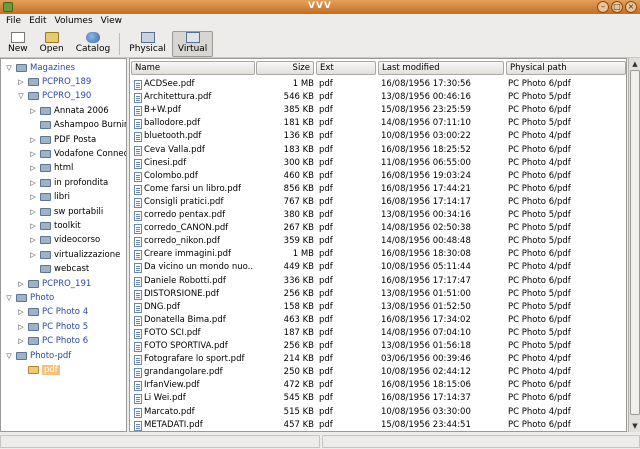  Describe the element at coordinates (54, 81) in the screenshot. I see `tree-item: ▷ PCPRO_189` at that location.